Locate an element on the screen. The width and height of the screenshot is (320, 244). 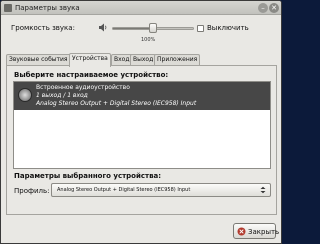
close-icon is located at coordinates (241, 231).